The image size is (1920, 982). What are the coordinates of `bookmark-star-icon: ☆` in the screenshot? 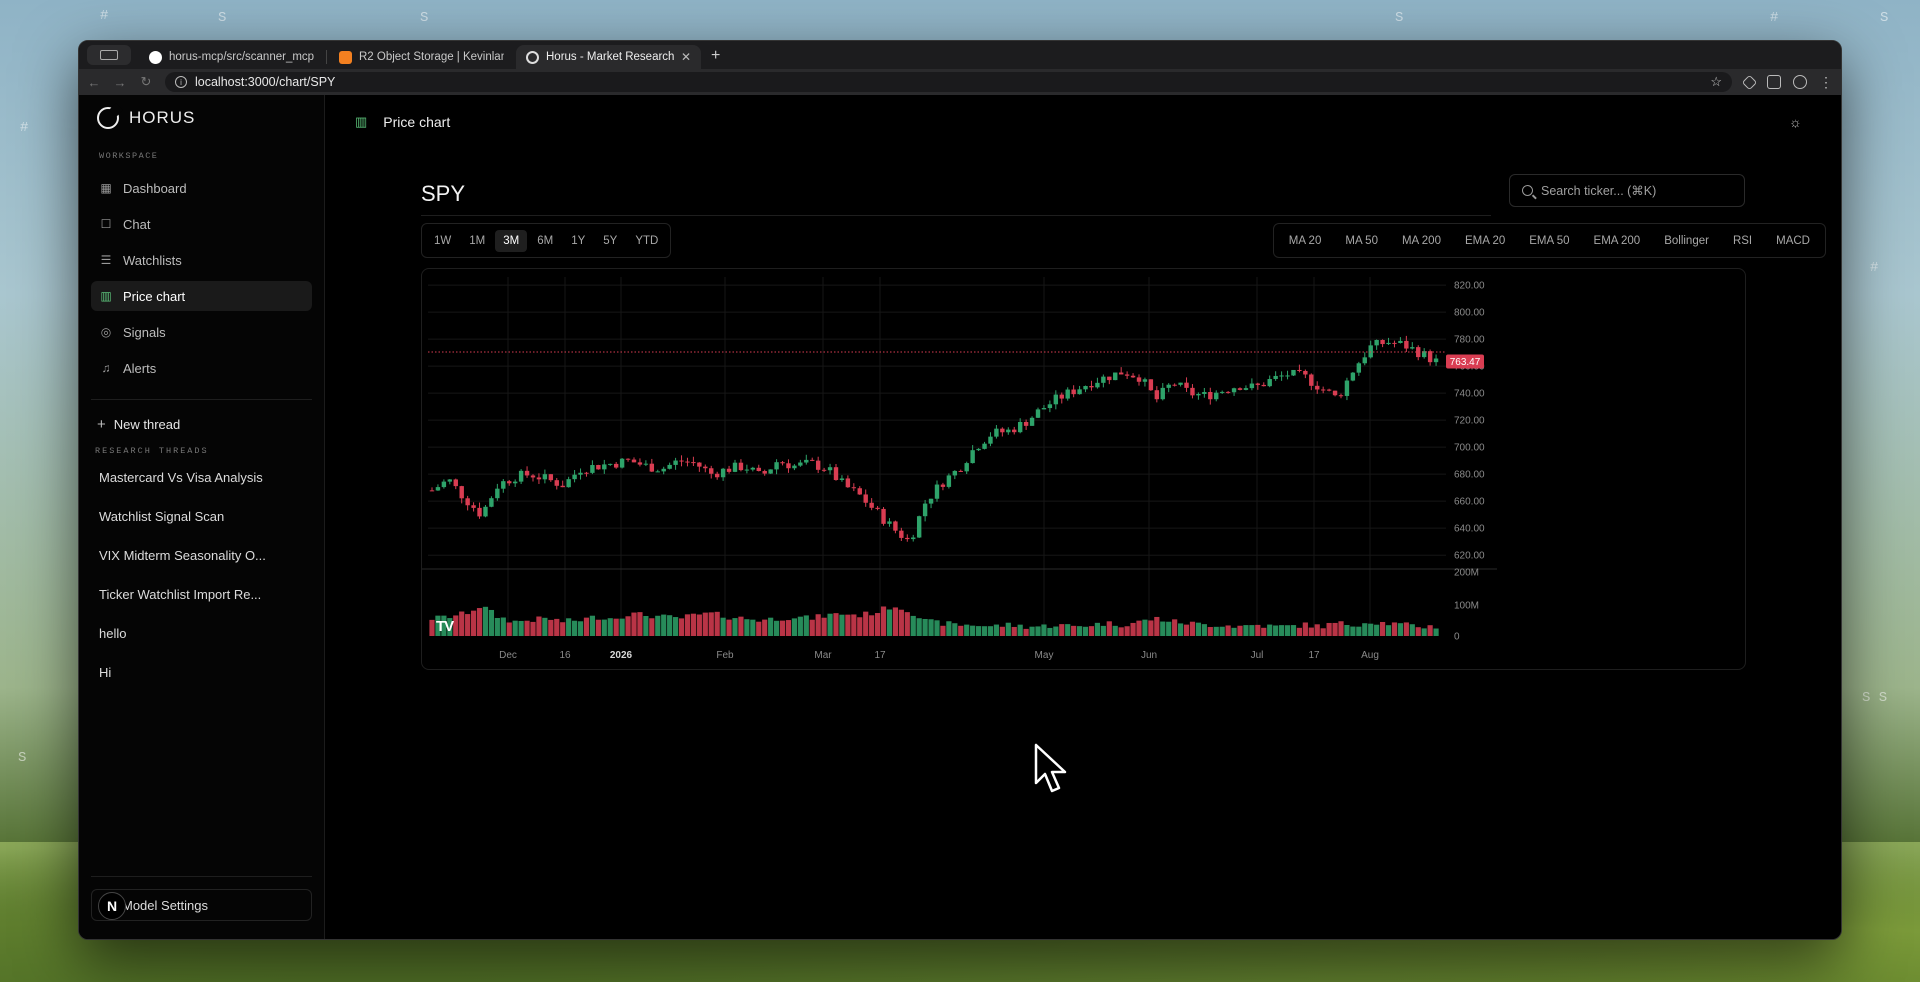 It's located at (1716, 82).